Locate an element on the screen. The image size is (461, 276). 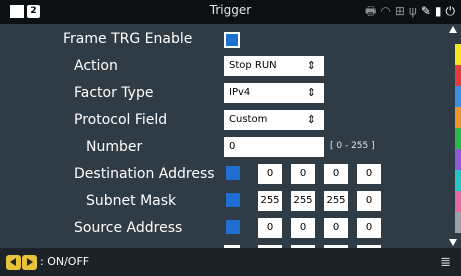
wifi-icon: ◠ is located at coordinates (385, 11).